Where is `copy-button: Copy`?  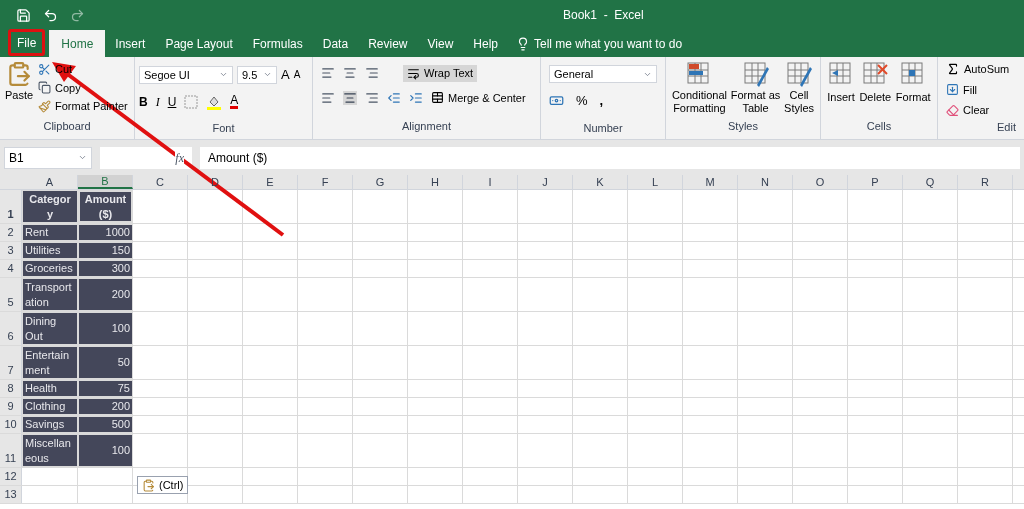
copy-button: Copy is located at coordinates (83, 87).